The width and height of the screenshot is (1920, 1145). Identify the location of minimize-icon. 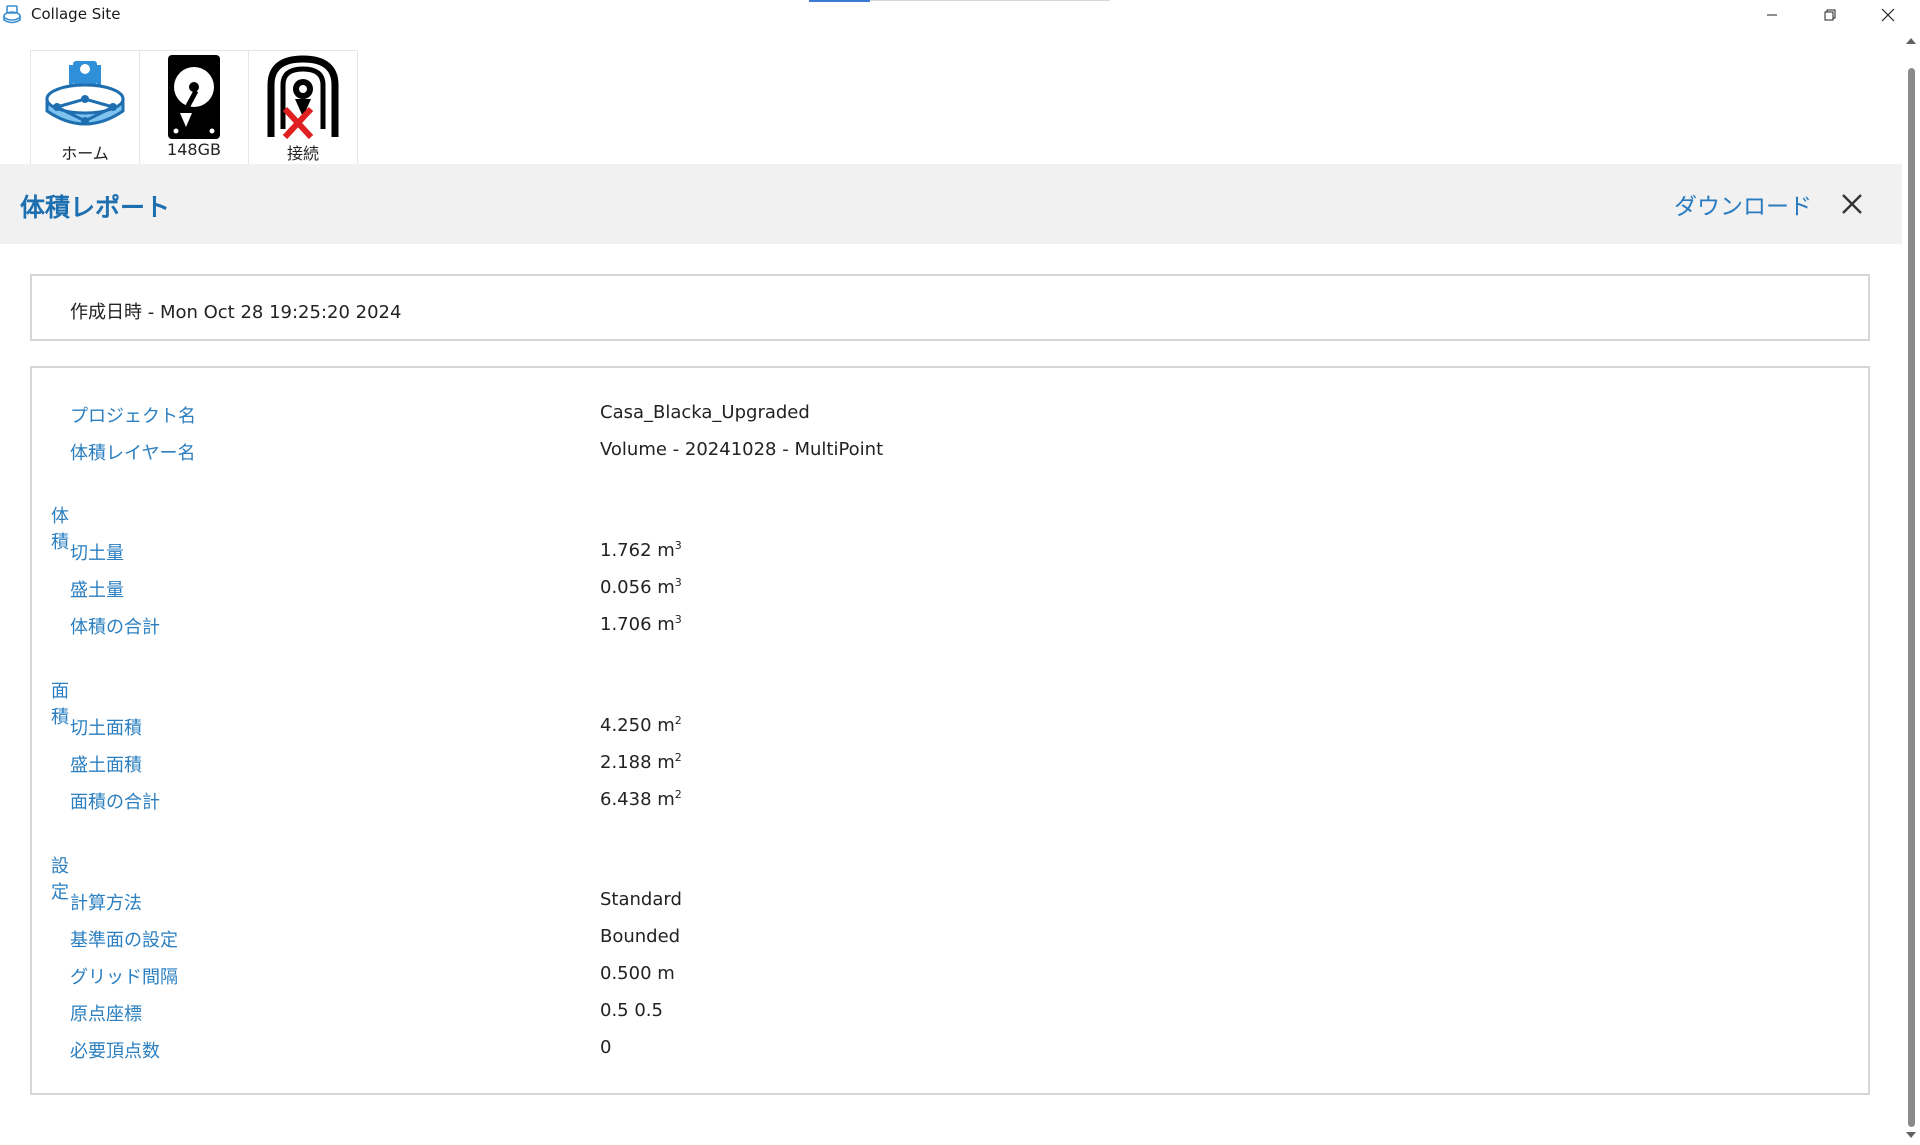
(1772, 15).